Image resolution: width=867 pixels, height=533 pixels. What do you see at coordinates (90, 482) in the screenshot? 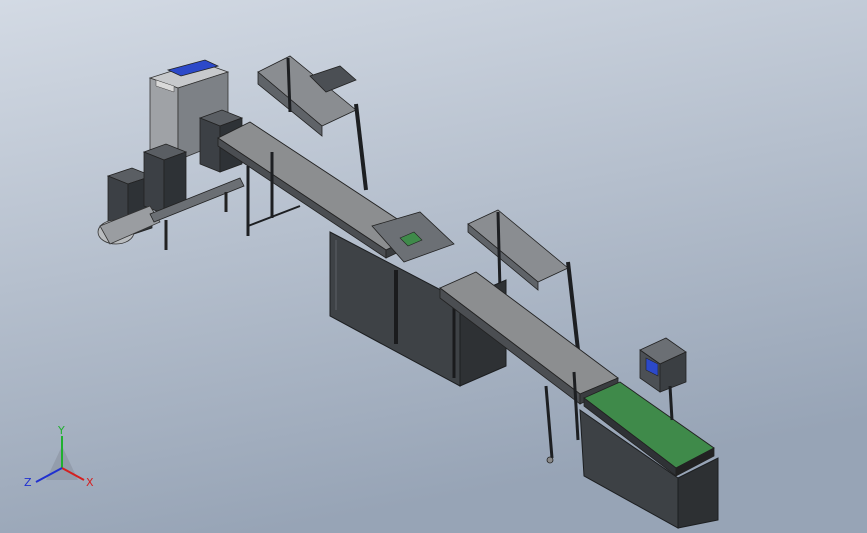
I see `x-axis-label: X` at bounding box center [90, 482].